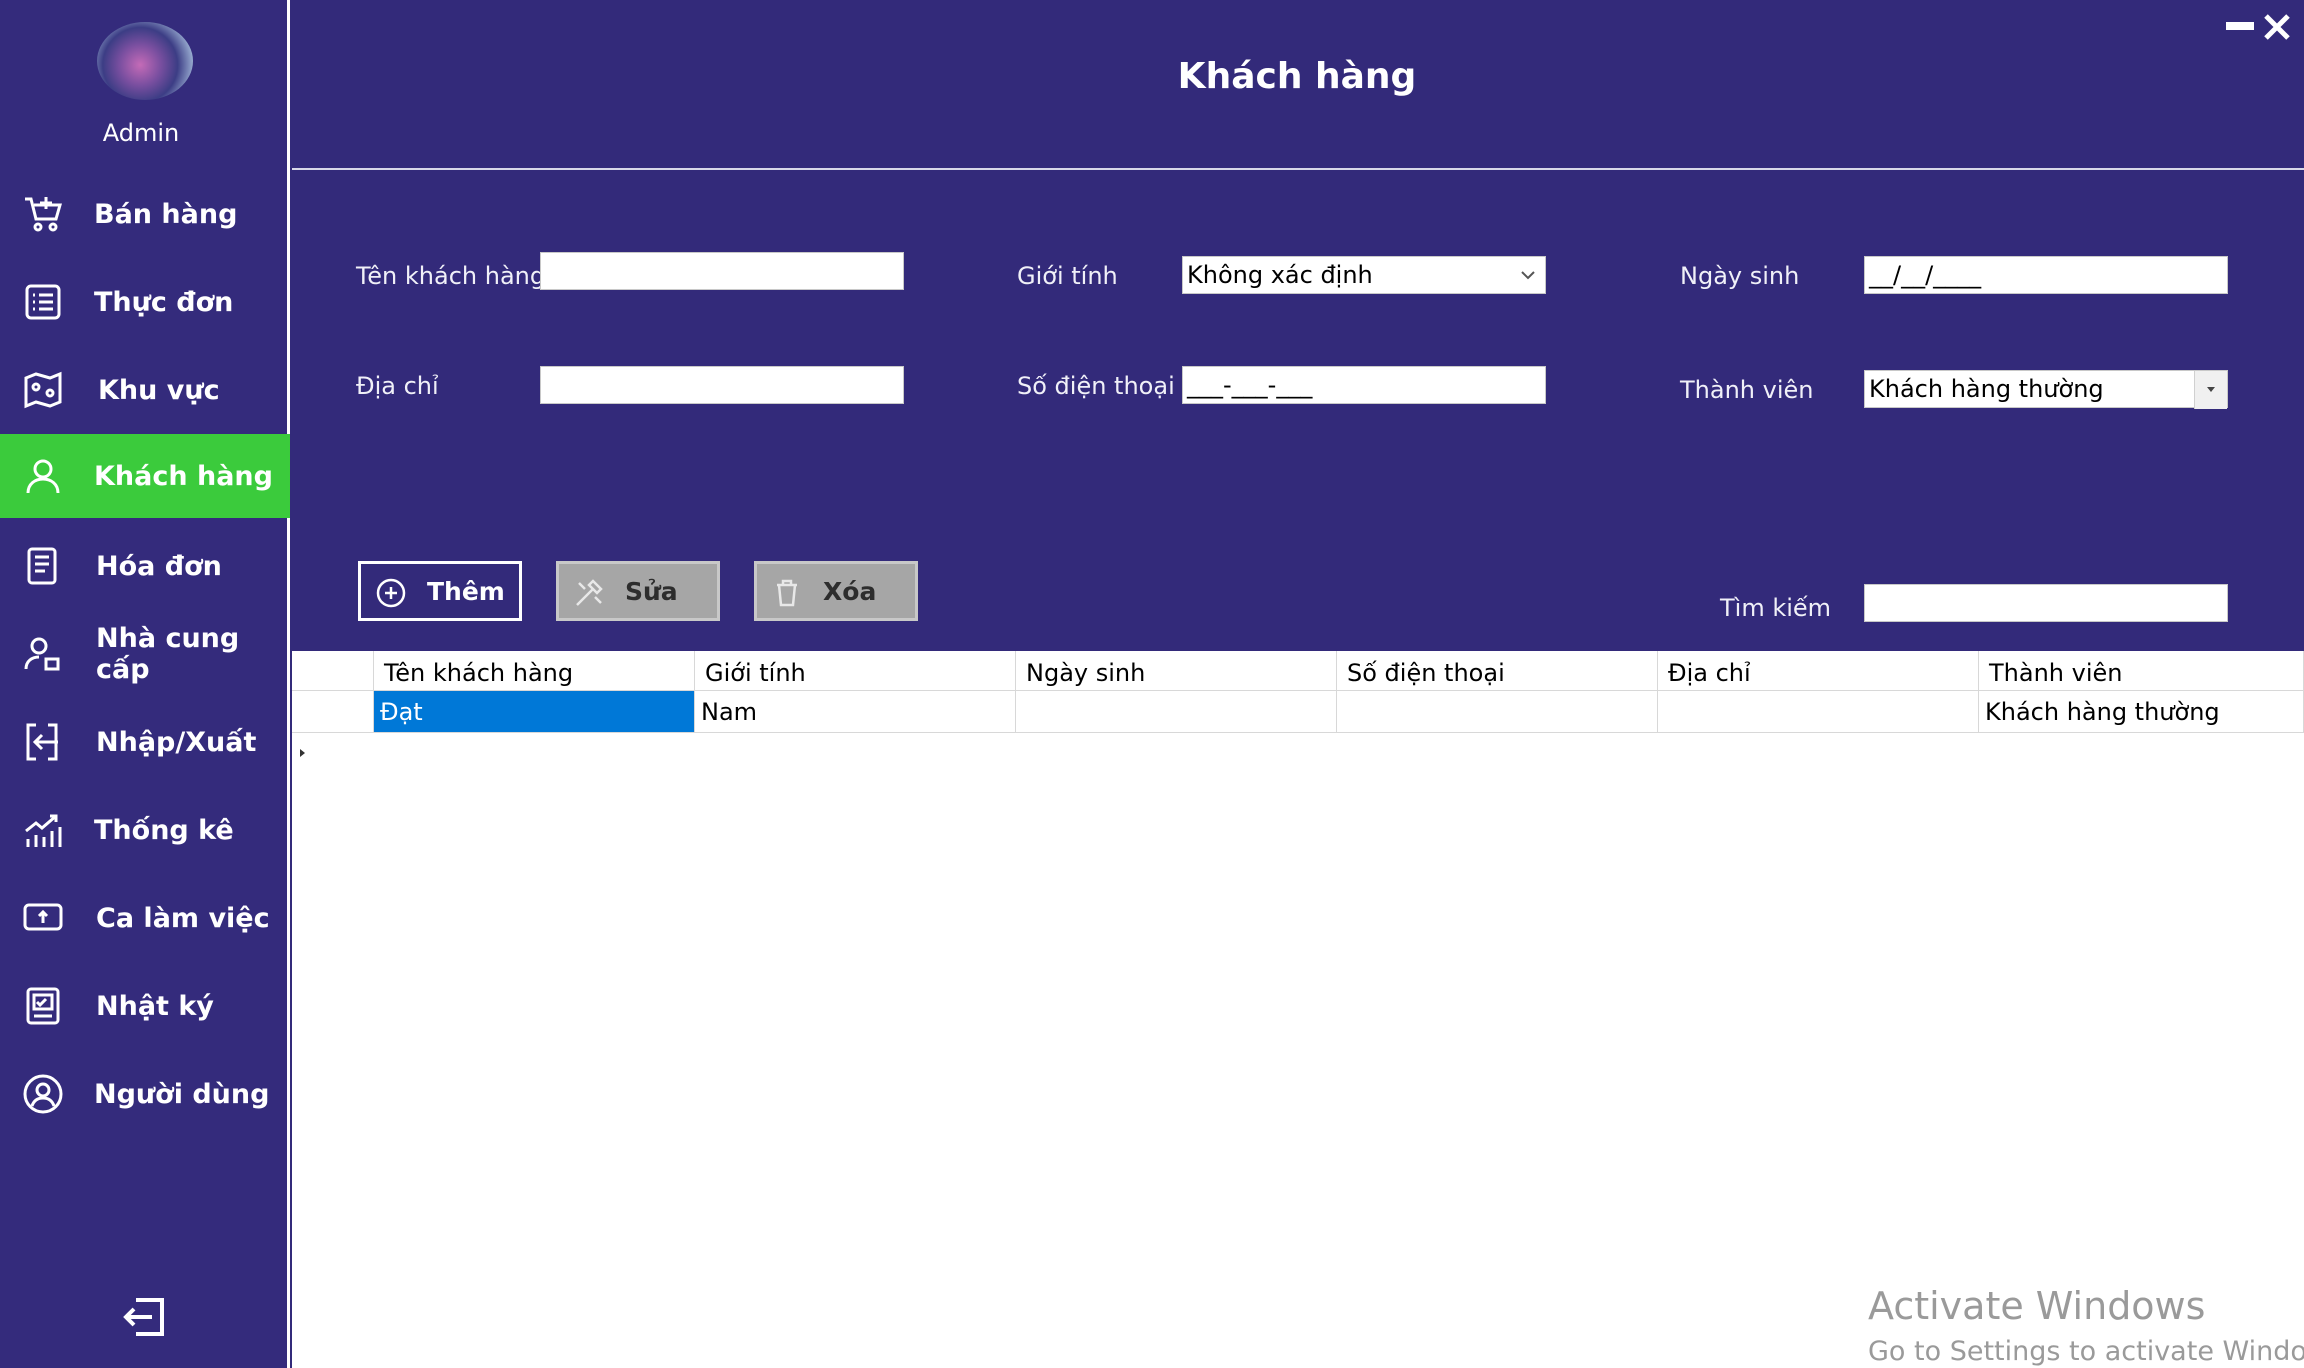 This screenshot has width=2304, height=1368. I want to click on sidebar-item-ca-lam-viec: Ca làm việc, so click(145, 918).